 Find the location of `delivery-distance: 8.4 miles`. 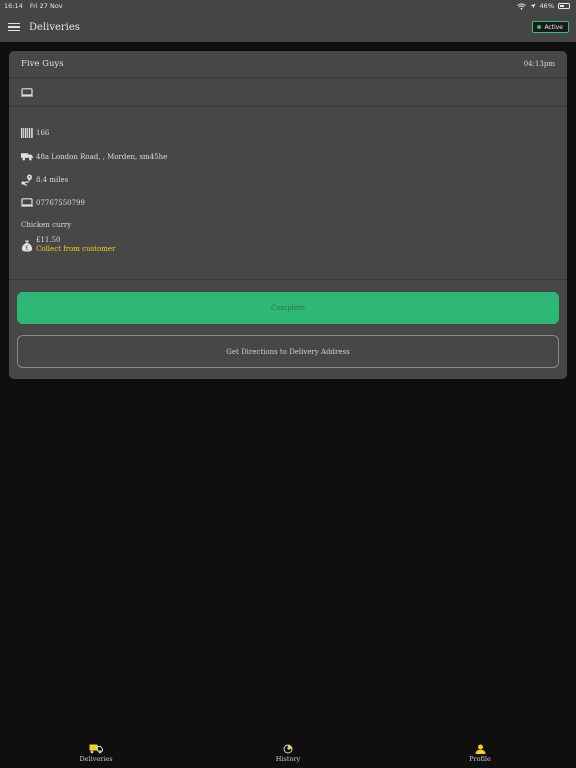

delivery-distance: 8.4 miles is located at coordinates (52, 179).